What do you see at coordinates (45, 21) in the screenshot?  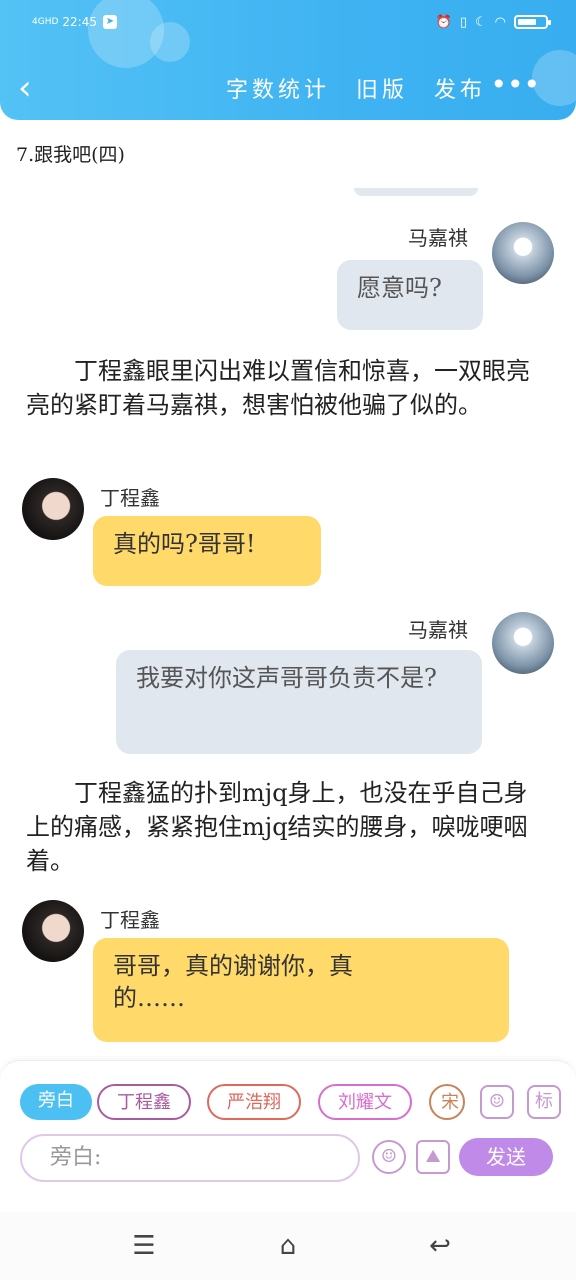 I see `network-indicator: 4GHD` at bounding box center [45, 21].